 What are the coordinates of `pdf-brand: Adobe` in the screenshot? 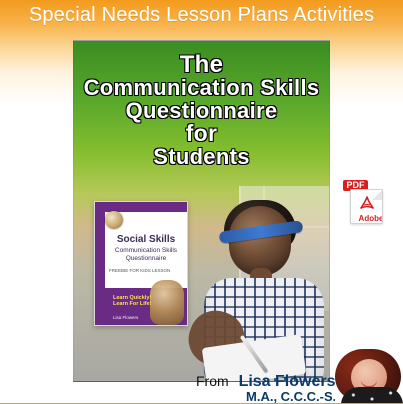 It's located at (370, 218).